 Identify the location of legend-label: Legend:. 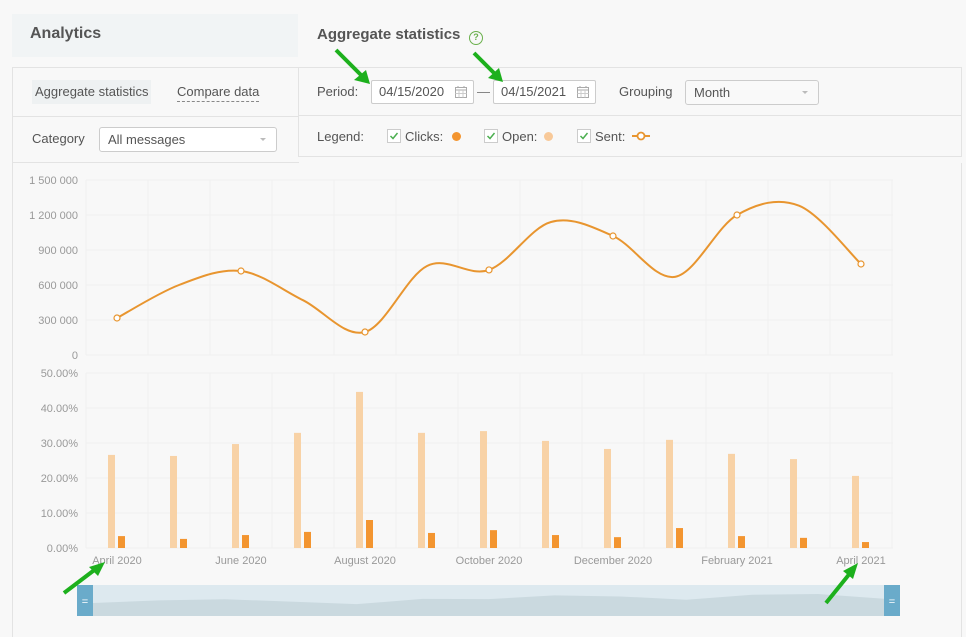
(340, 136).